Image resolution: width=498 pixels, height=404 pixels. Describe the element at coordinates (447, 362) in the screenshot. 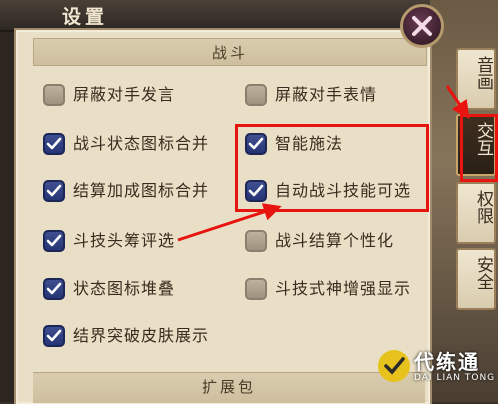

I see `logo-name: 代练通` at that location.